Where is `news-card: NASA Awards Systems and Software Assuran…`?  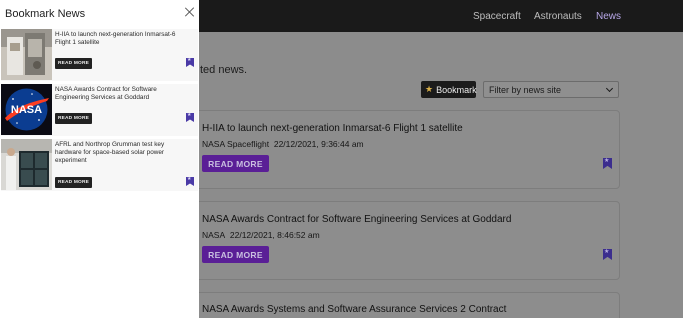 news-card: NASA Awards Systems and Software Assuran… is located at coordinates (407, 305).